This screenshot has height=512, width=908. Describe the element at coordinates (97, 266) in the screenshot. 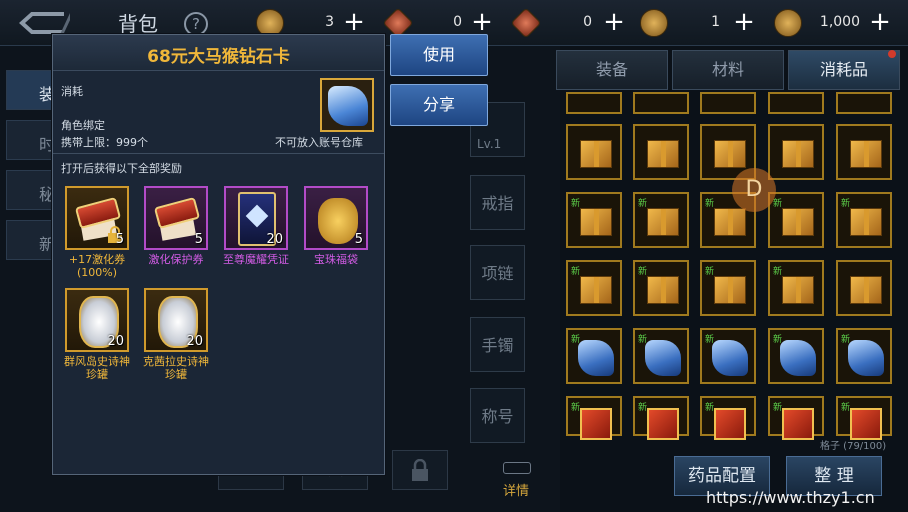

I see `reward-label: +17激化券(100%)` at that location.